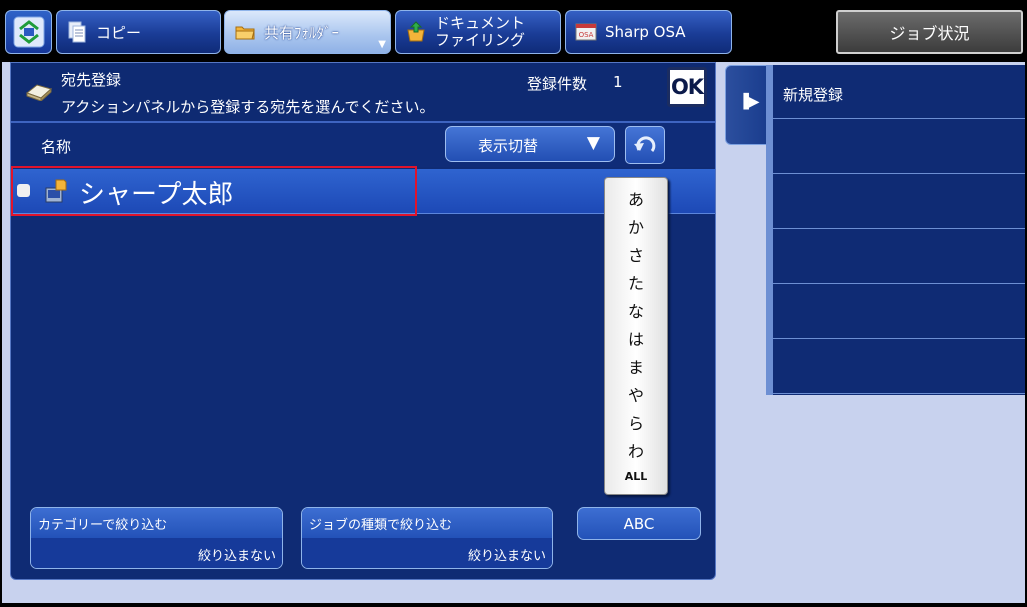 The height and width of the screenshot is (607, 1027). I want to click on home-button, so click(28, 32).